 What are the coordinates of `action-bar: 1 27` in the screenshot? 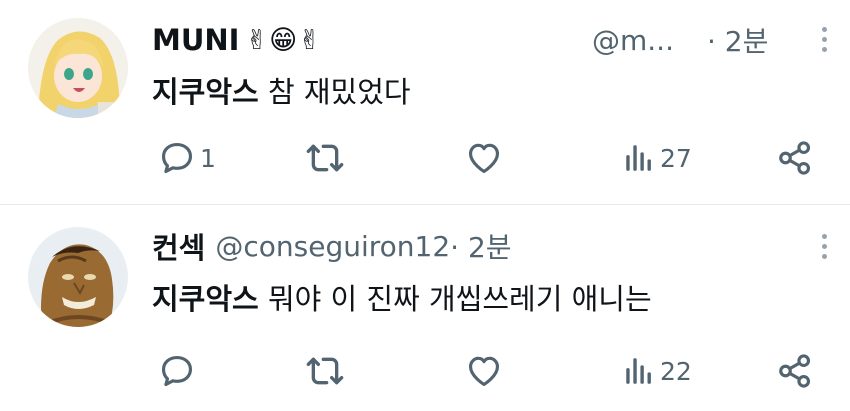 It's located at (425, 158).